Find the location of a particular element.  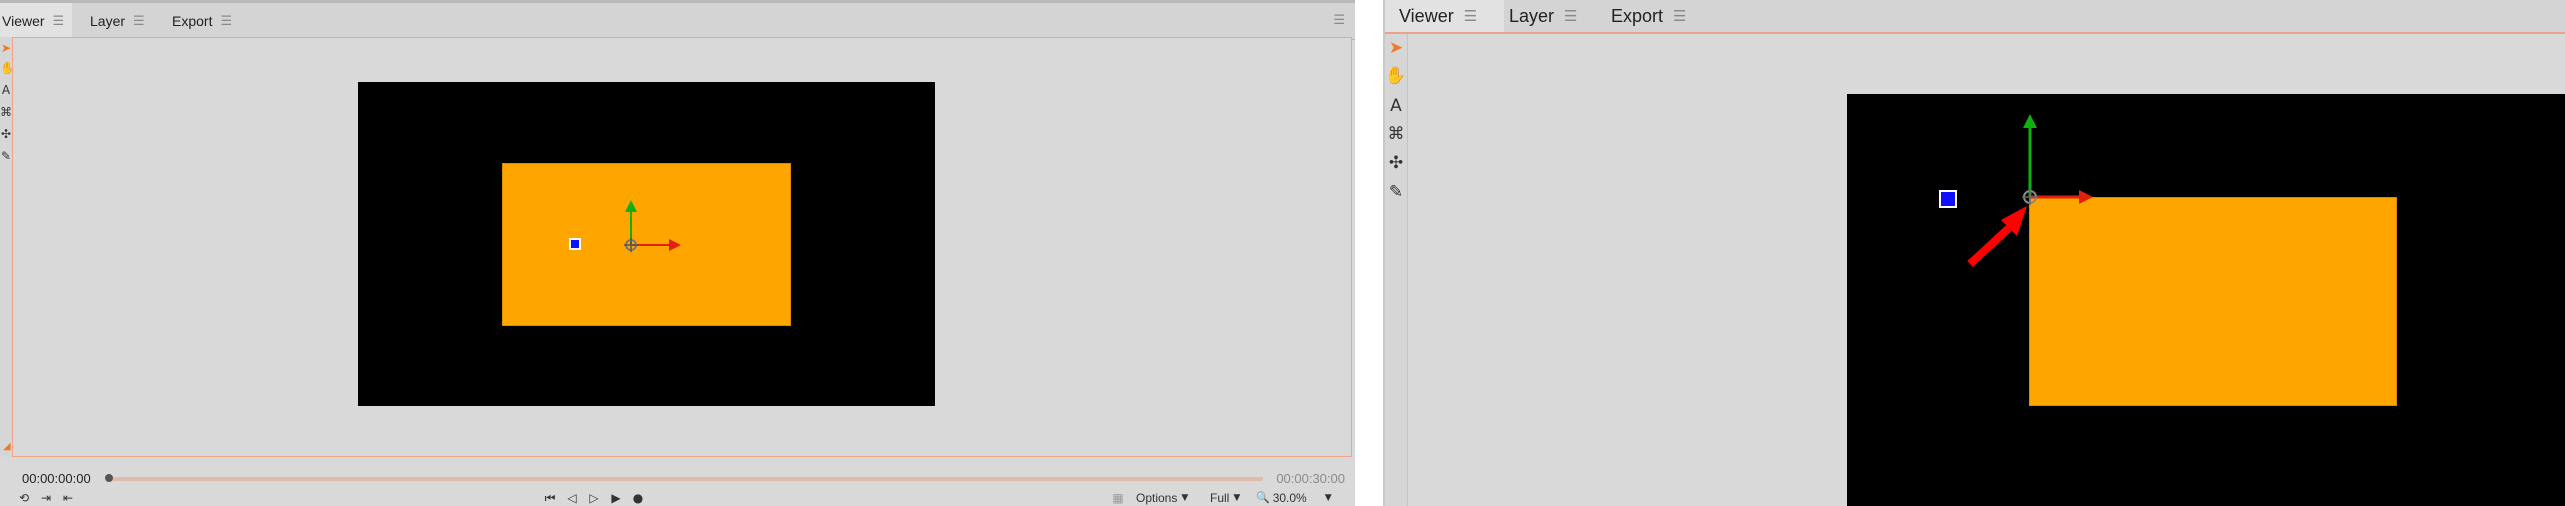

timeline-scrubber is located at coordinates (685, 479).